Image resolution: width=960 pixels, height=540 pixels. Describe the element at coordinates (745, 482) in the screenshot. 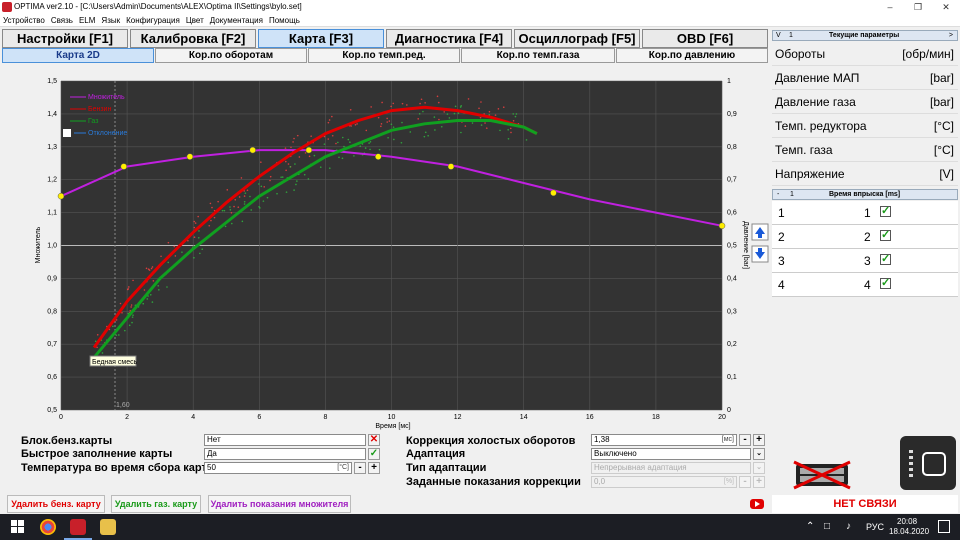

I see `corr-decrement-button: -` at that location.